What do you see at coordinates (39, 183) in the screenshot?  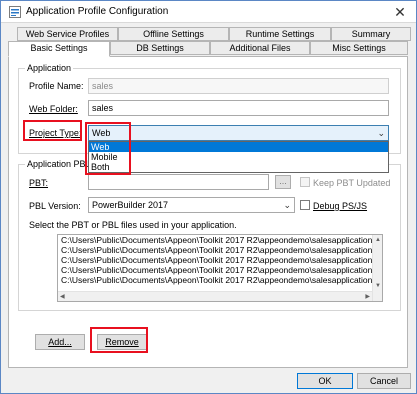 I see `pbt-label: PBT:` at bounding box center [39, 183].